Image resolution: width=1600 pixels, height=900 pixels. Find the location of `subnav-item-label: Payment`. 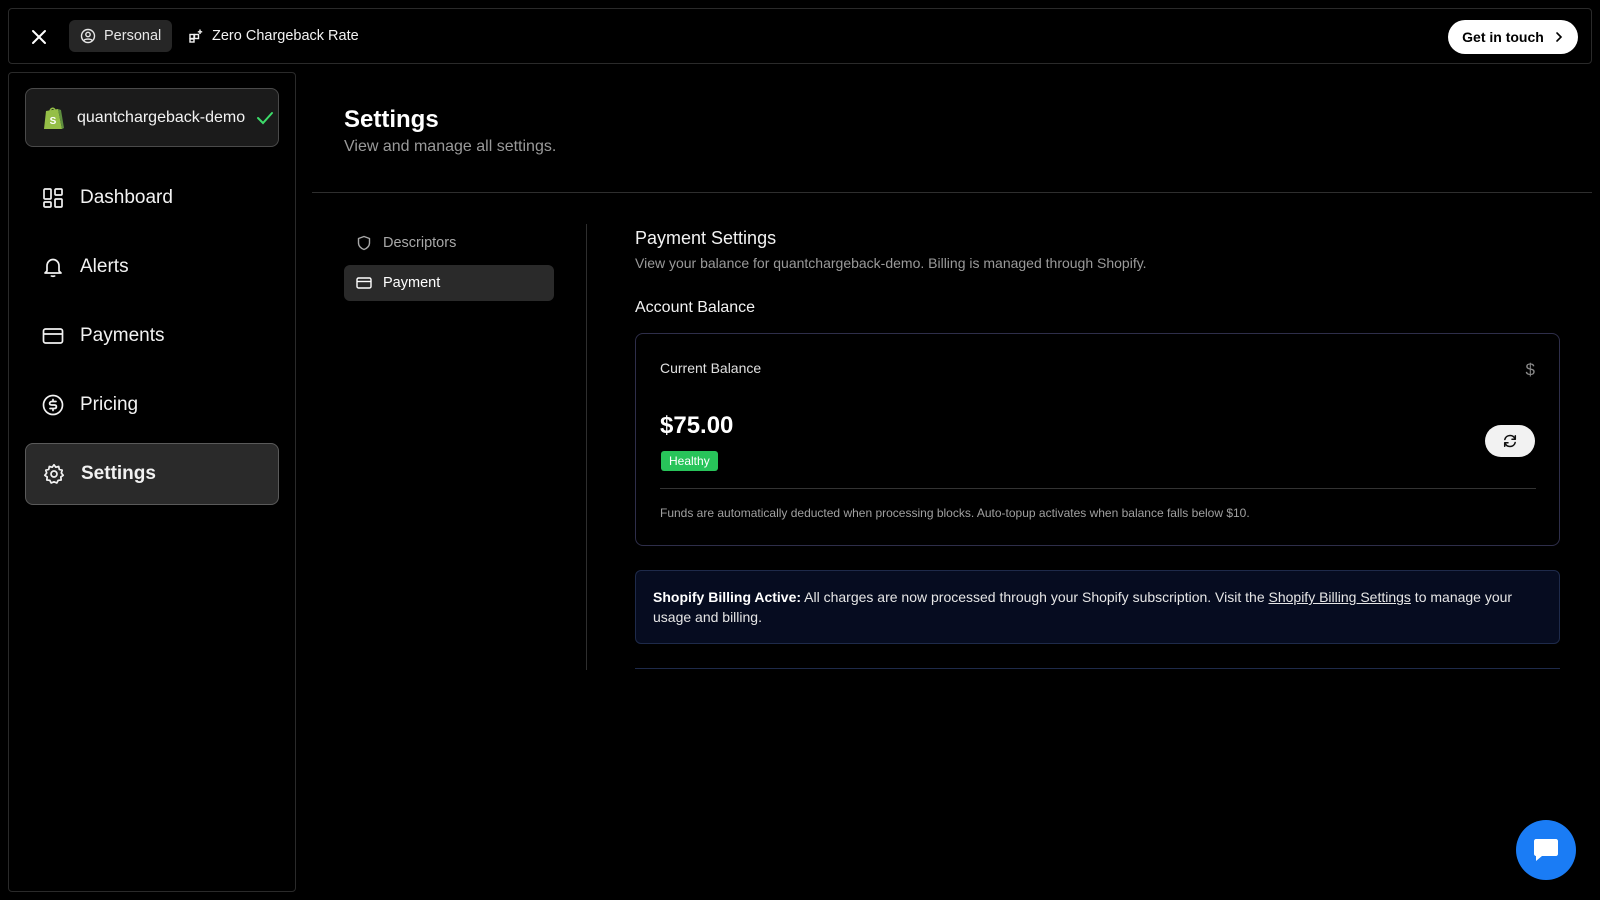

subnav-item-label: Payment is located at coordinates (412, 283).